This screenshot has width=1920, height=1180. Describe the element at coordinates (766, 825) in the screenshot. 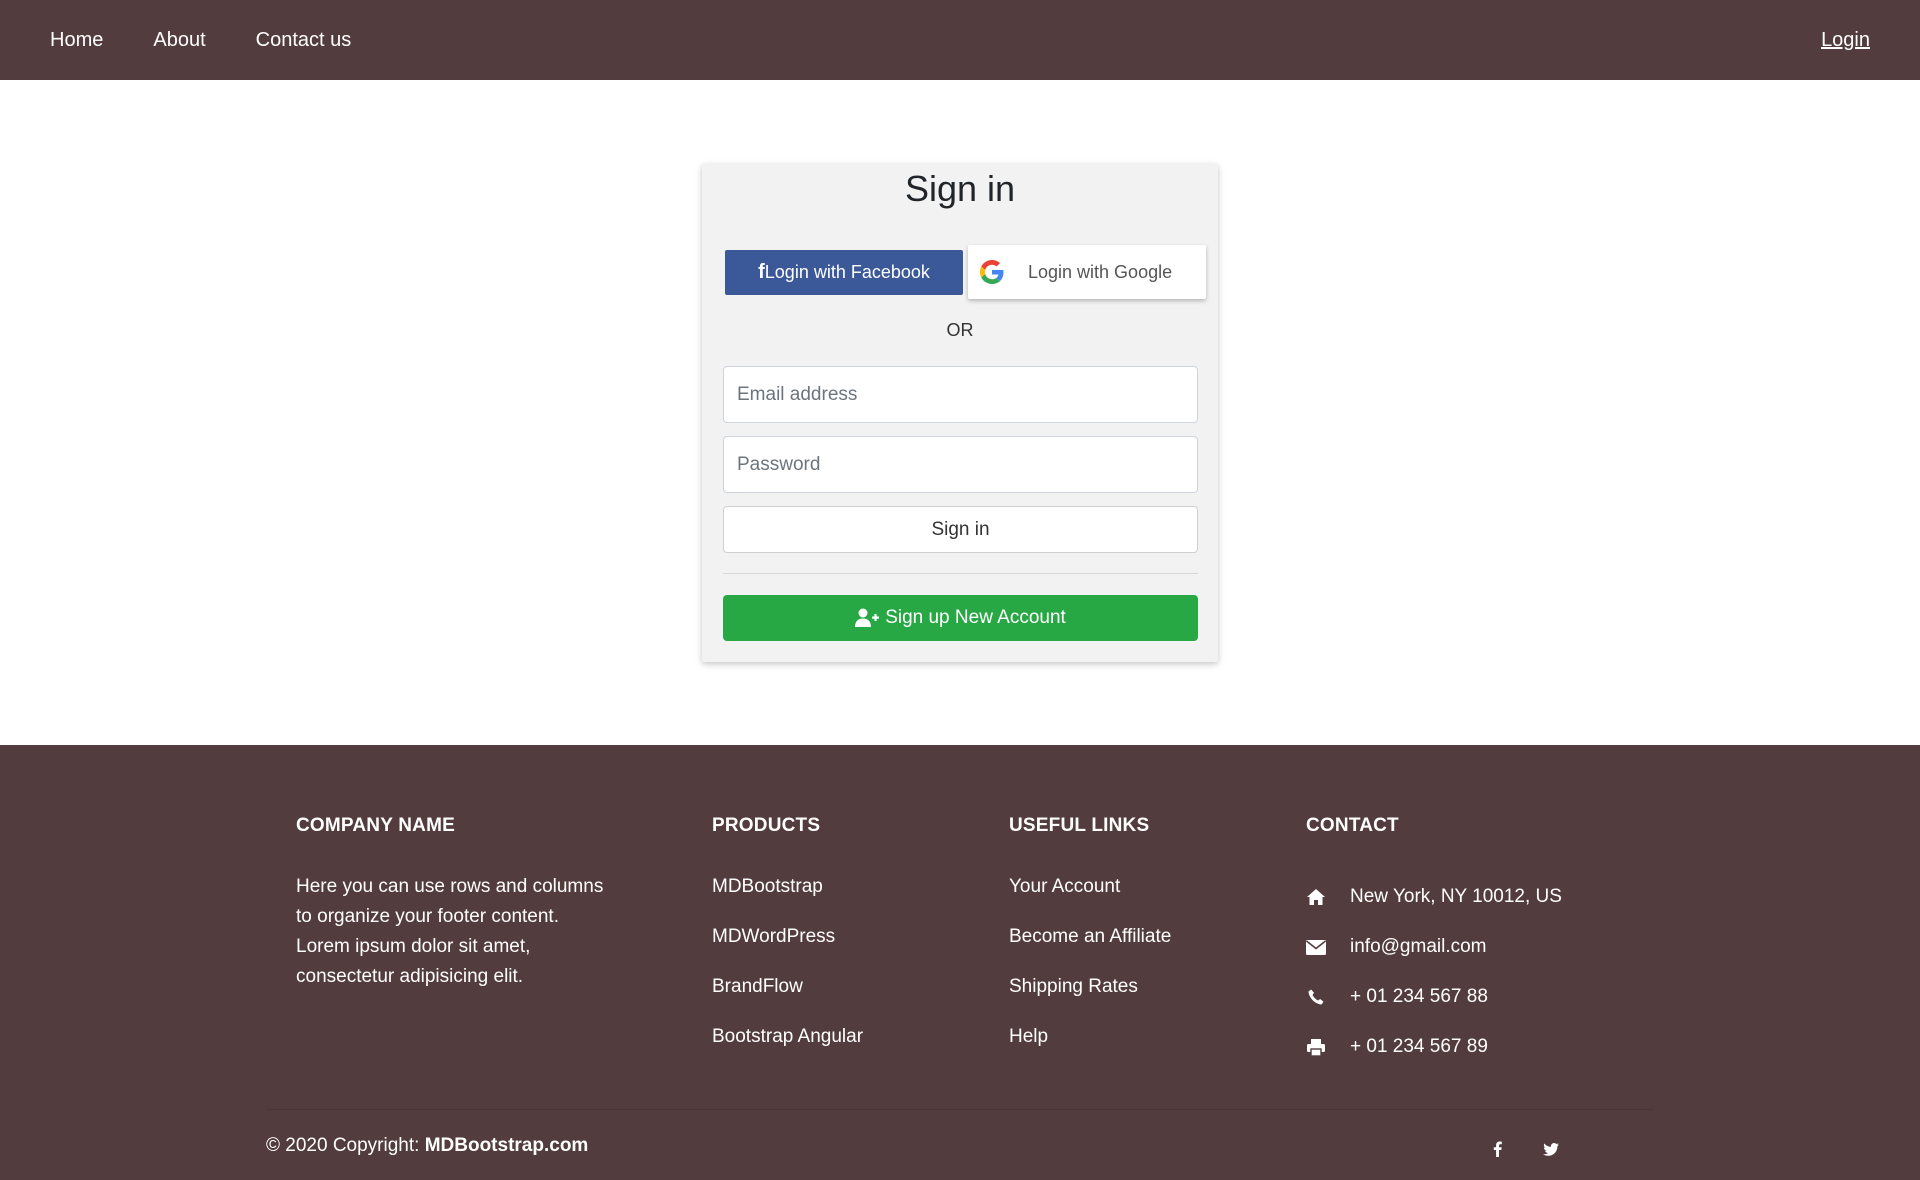

I see `footer-products-heading: PRODUCTS` at that location.